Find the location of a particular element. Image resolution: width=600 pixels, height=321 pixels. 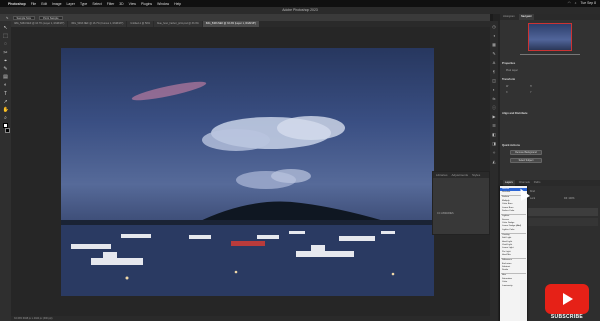

hand-tool-icon: ✋ is located at coordinates (6, 110).